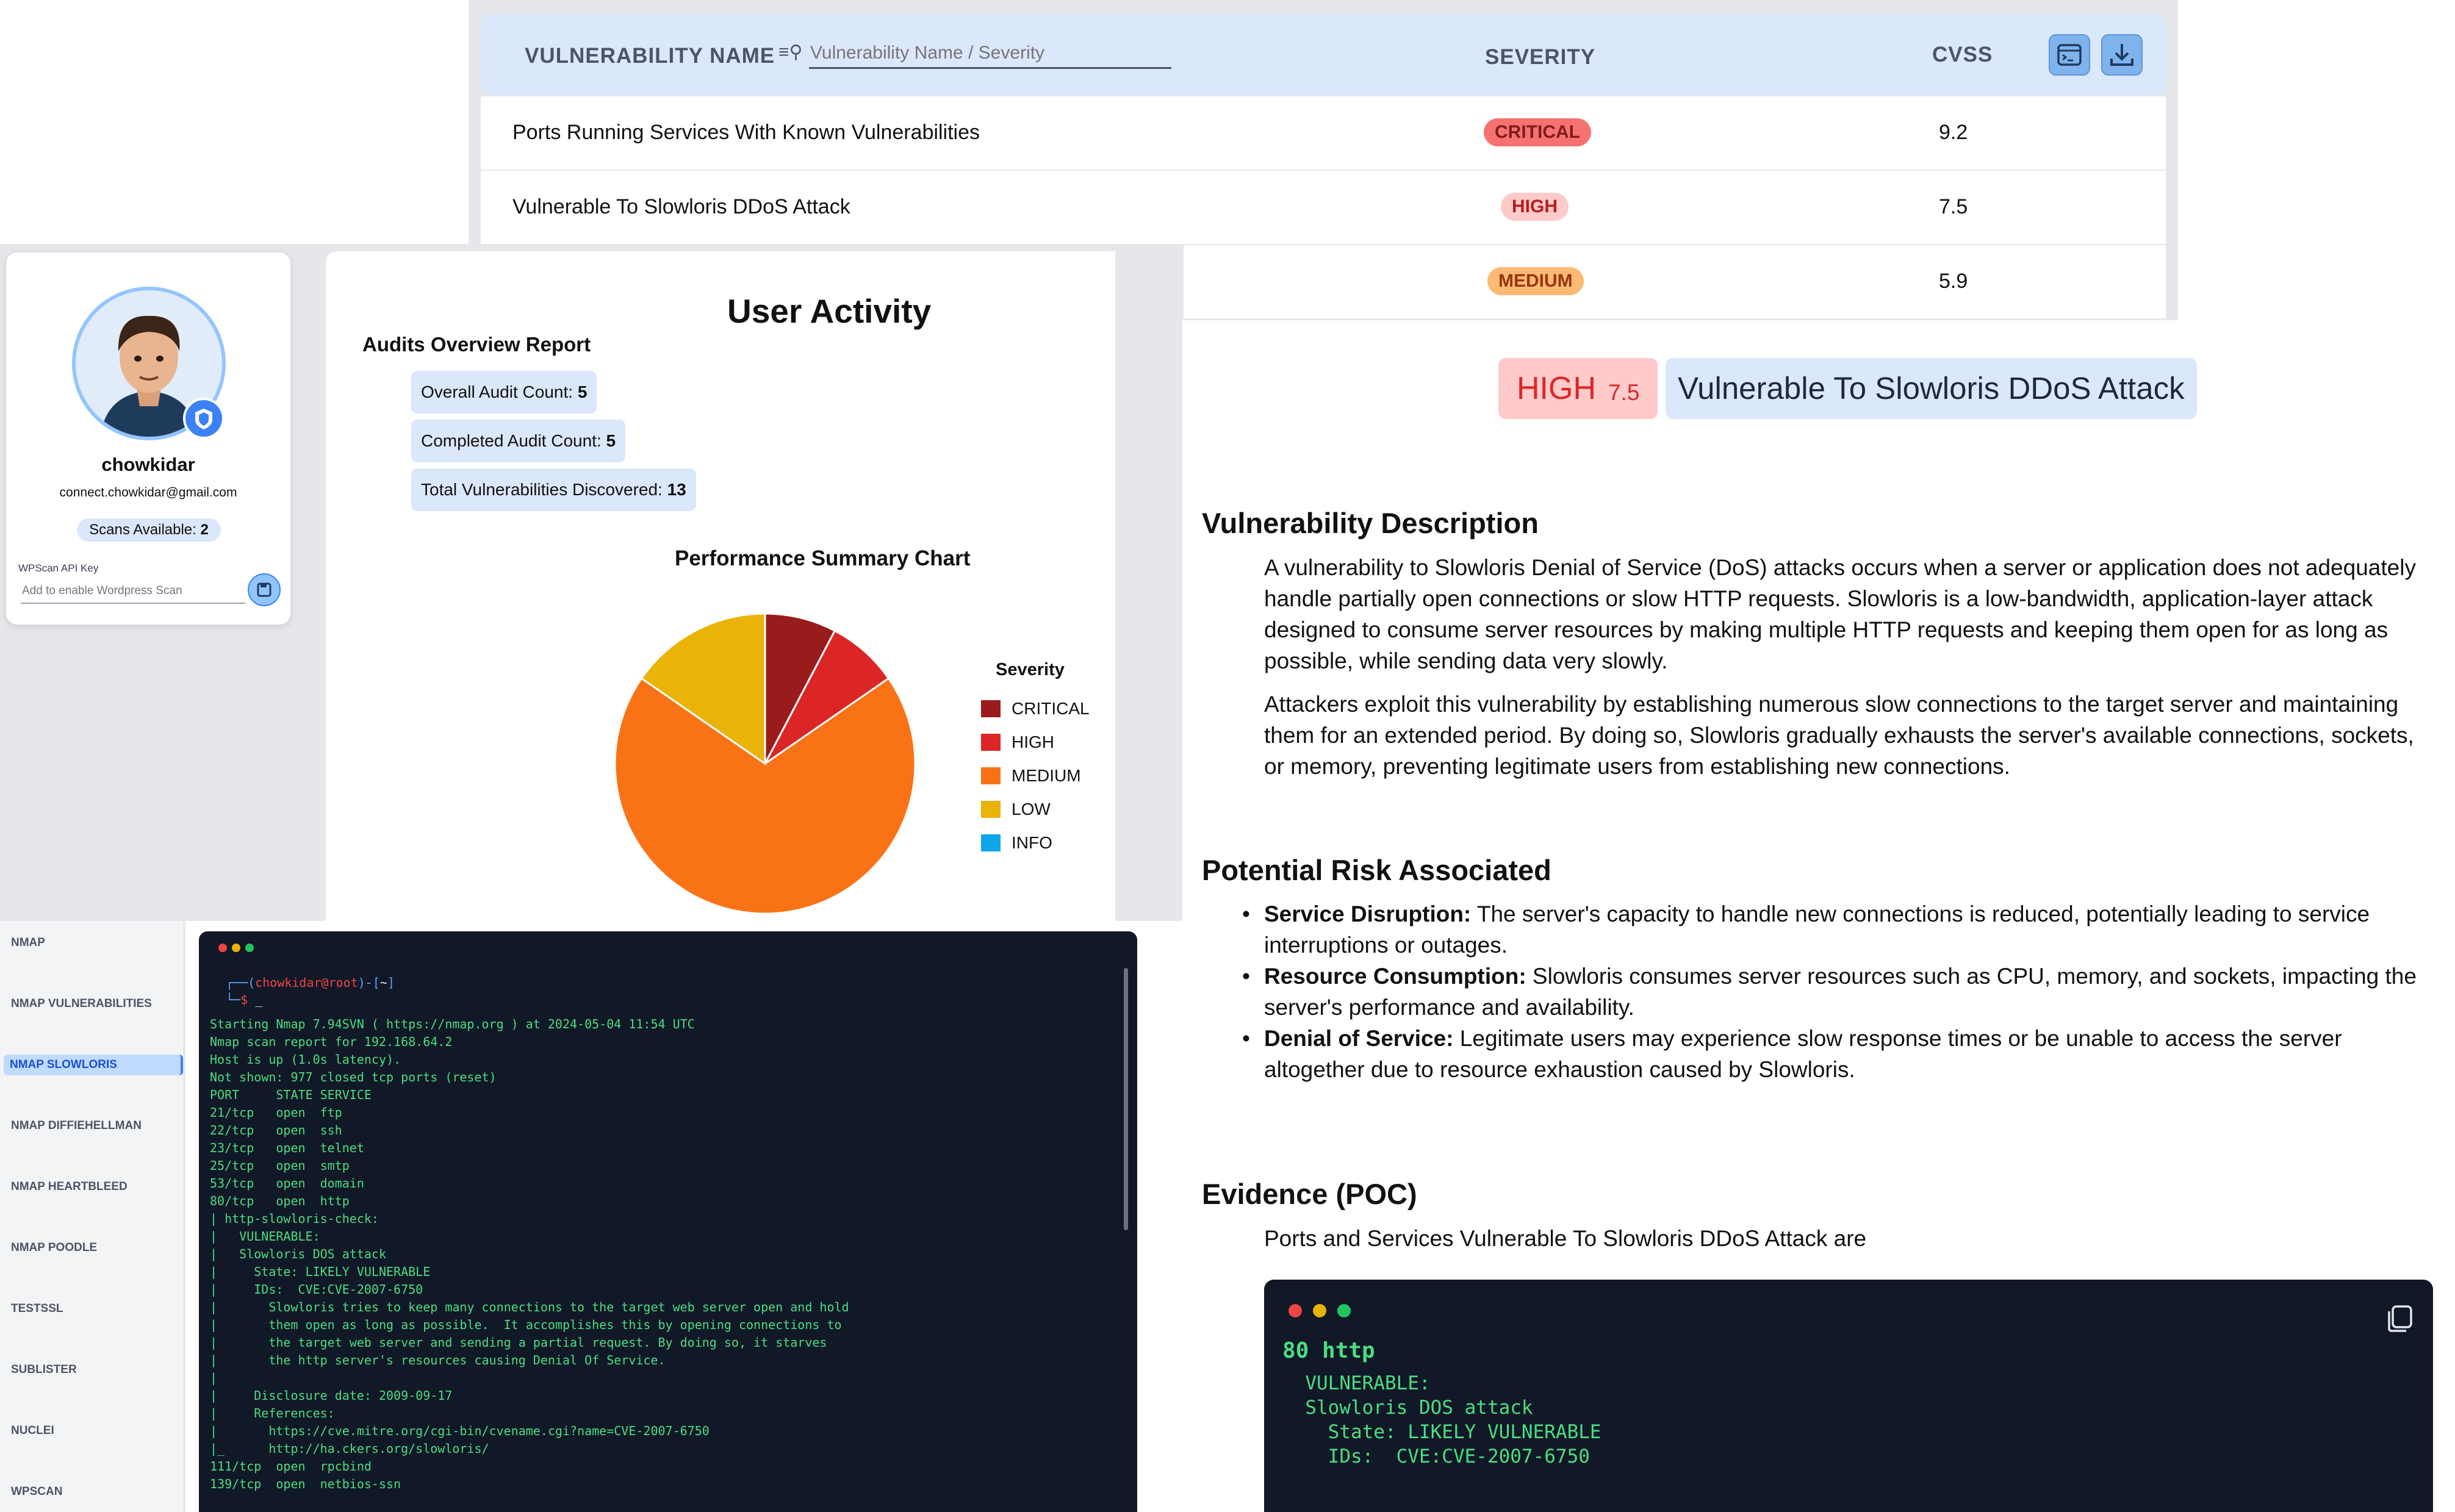 The image size is (2455, 1512). Describe the element at coordinates (276, 1112) in the screenshot. I see `terminal-line: 21/tcp open ftp` at that location.